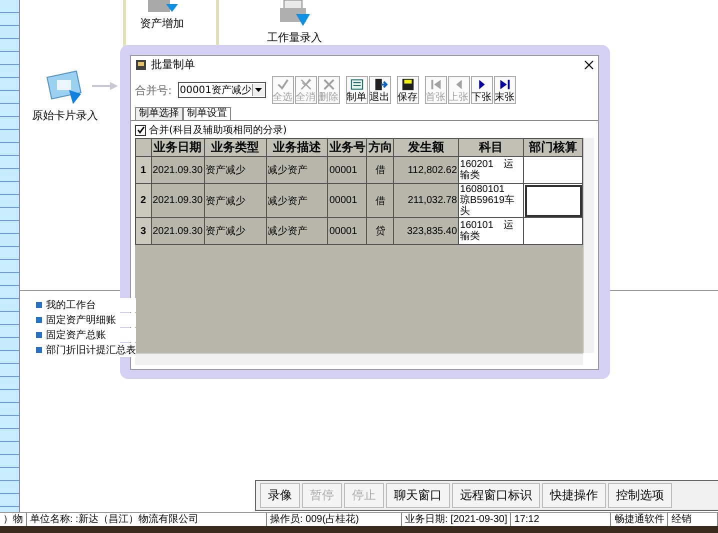 The width and height of the screenshot is (718, 533). I want to click on table-cell: 16080101 琼B59619车头, so click(491, 201).